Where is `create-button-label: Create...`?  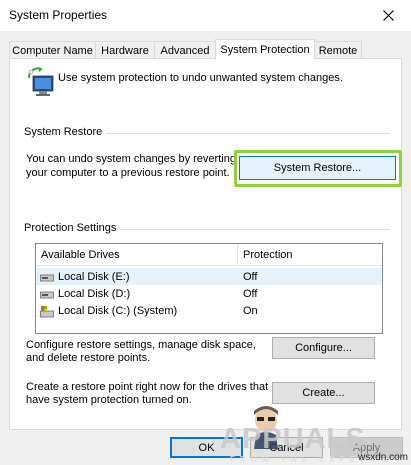 create-button-label: Create... is located at coordinates (323, 393).